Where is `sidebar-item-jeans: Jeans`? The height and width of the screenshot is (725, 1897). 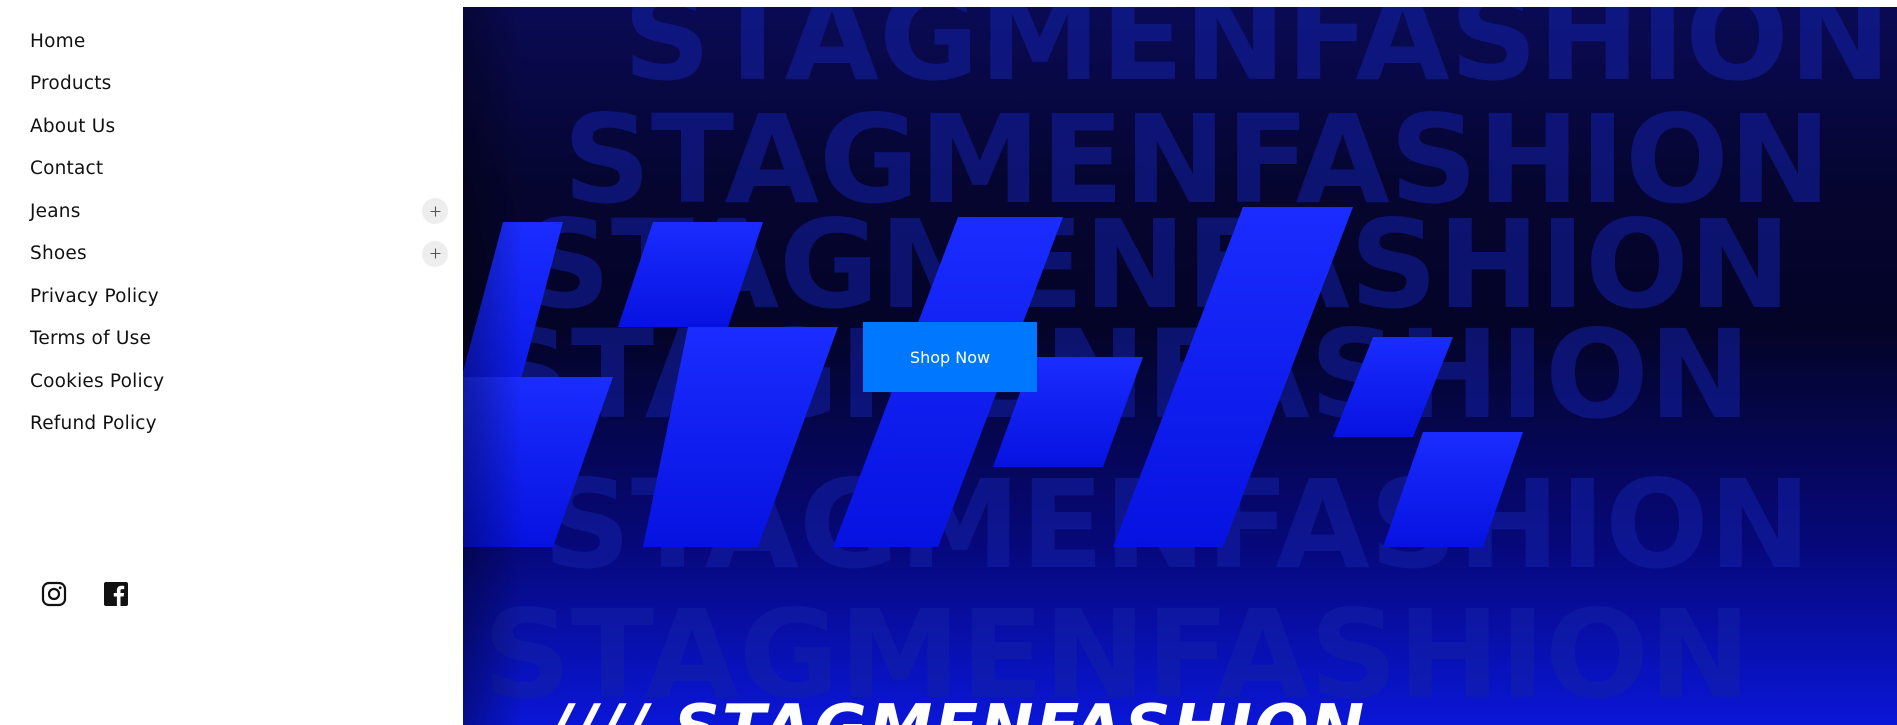 sidebar-item-jeans: Jeans is located at coordinates (239, 211).